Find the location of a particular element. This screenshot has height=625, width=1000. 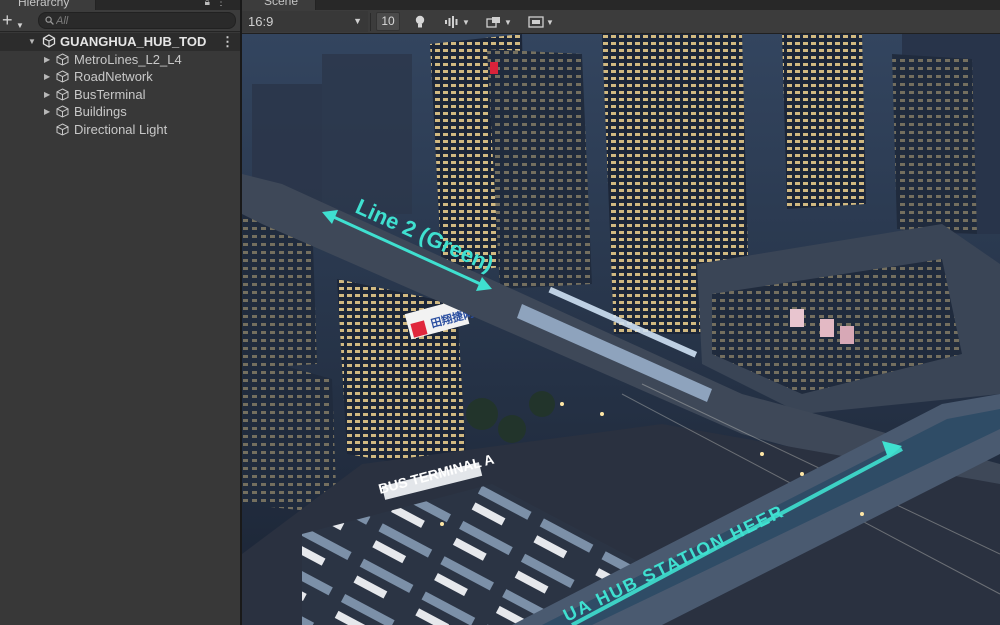

effects-toggle-button: ▼ is located at coordinates (499, 21).